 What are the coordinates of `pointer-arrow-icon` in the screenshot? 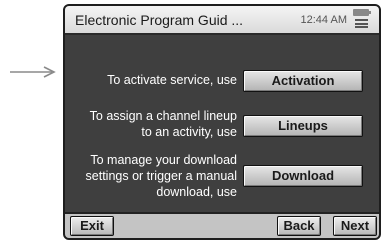 It's located at (33, 72).